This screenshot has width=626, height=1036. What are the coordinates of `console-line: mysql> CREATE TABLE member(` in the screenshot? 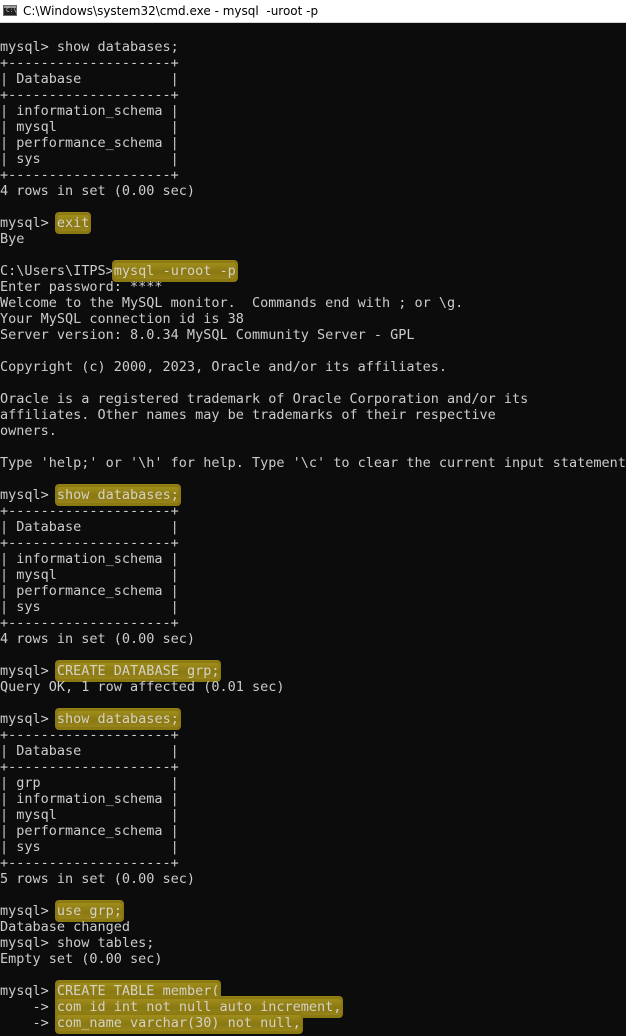 It's located at (110, 991).